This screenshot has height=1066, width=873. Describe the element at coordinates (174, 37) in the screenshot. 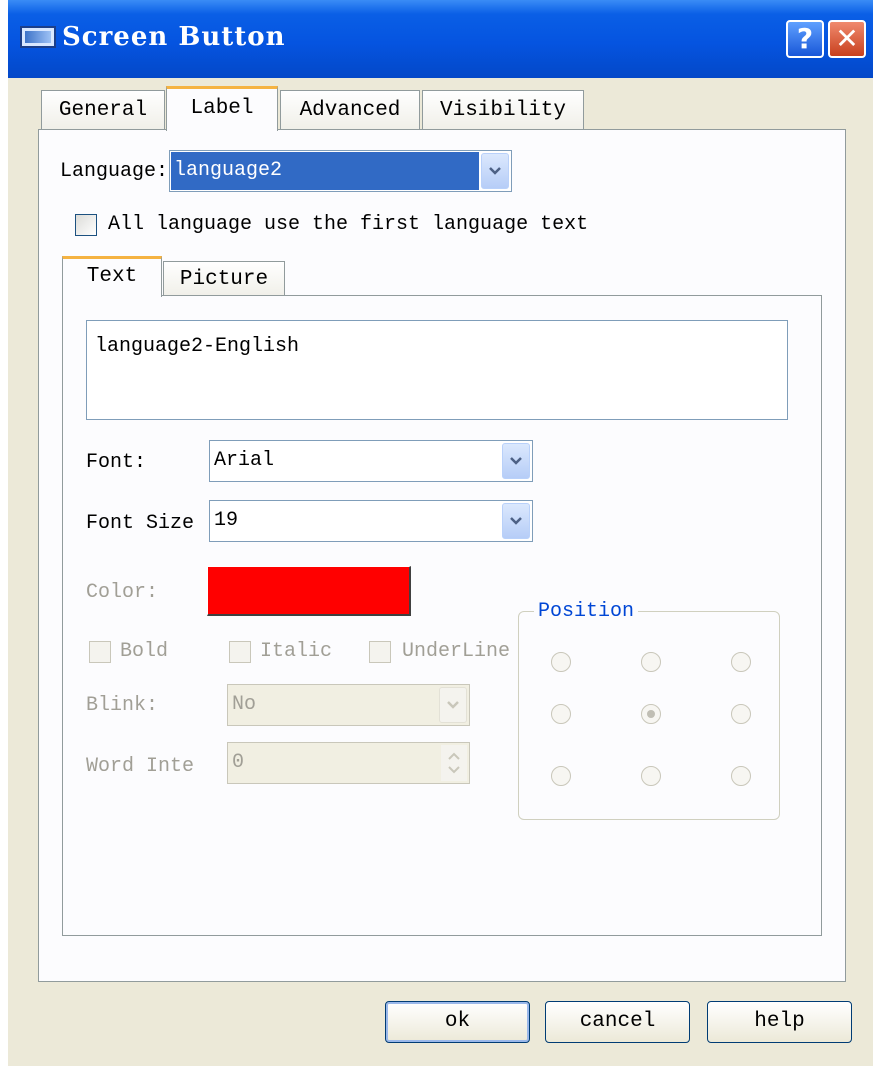

I see `window-title: Screen Button` at that location.